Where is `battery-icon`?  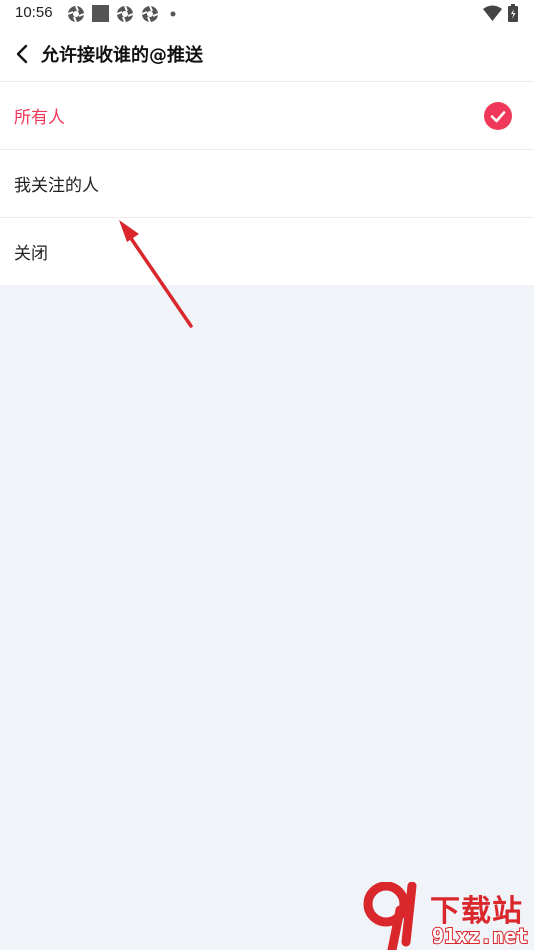
battery-icon is located at coordinates (513, 13).